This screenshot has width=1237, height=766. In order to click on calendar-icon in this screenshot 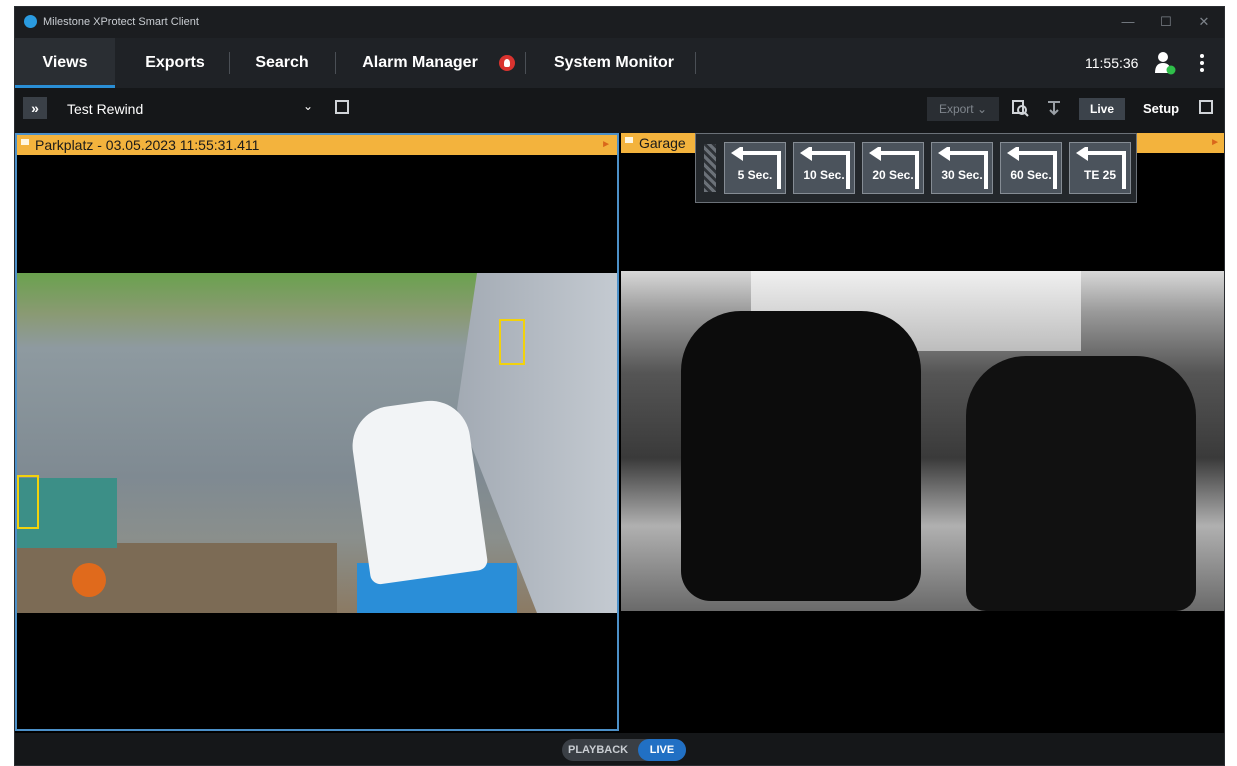, I will do `click(342, 107)`.